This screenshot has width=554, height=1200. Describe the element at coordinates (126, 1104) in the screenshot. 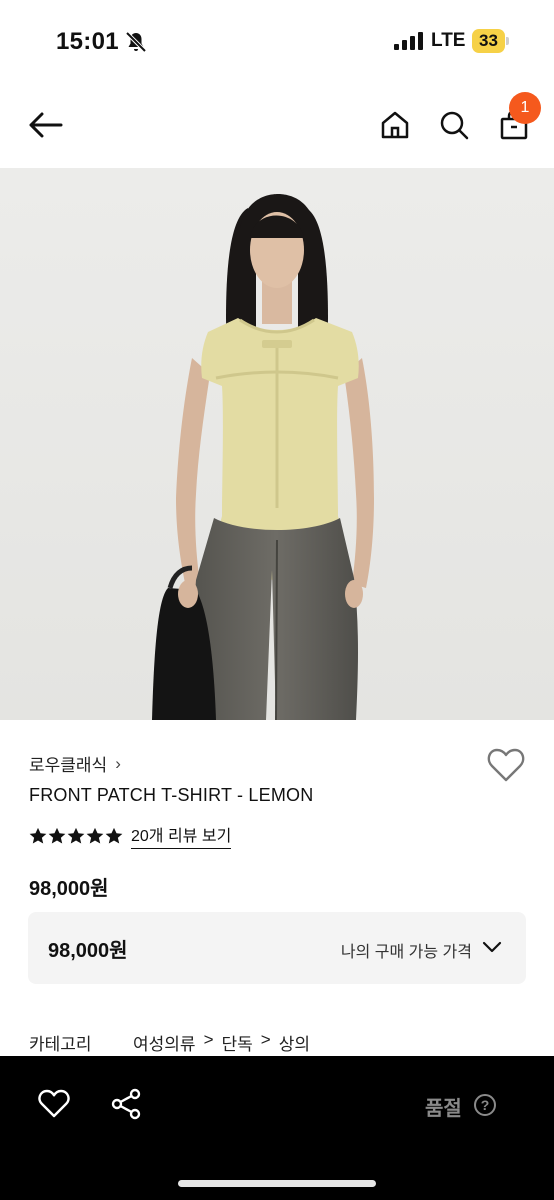

I see `share-icon` at that location.